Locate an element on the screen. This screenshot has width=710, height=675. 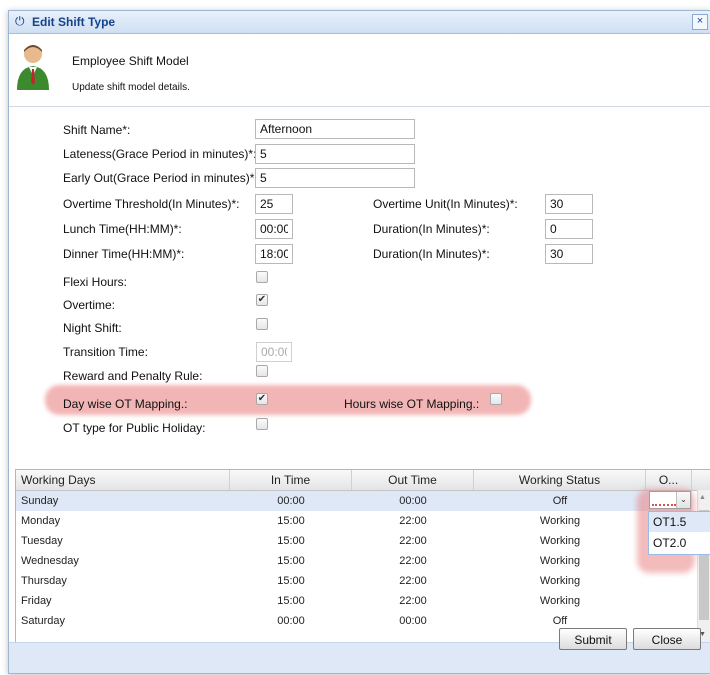
dinner-time-label: Dinner Time(HH:MM)*: is located at coordinates (124, 254).